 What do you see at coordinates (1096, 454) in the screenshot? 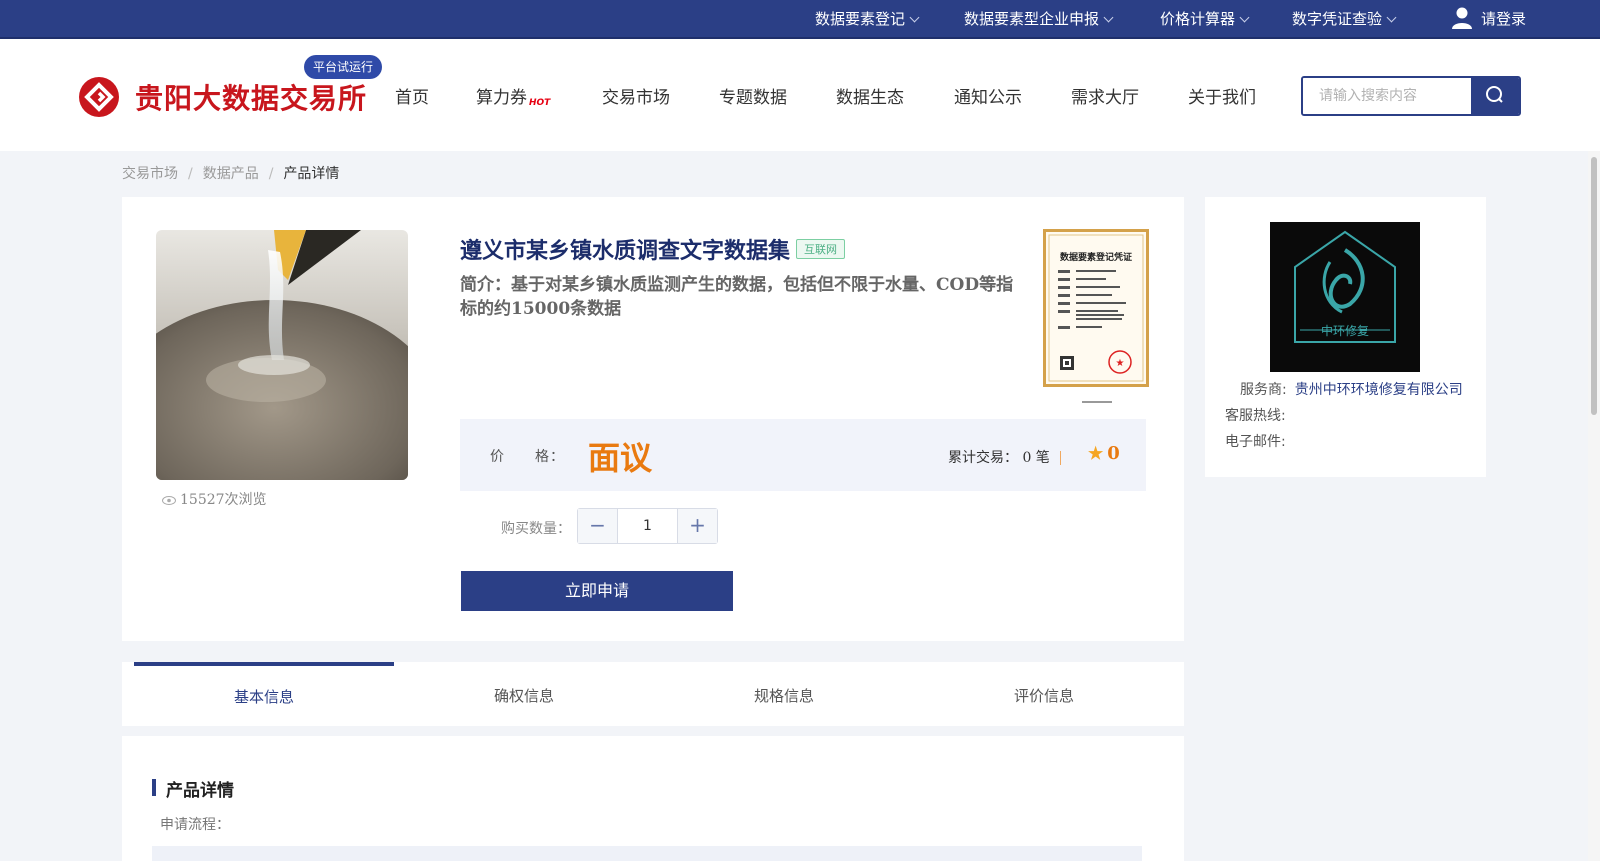
I see `star-icon: ★` at bounding box center [1096, 454].